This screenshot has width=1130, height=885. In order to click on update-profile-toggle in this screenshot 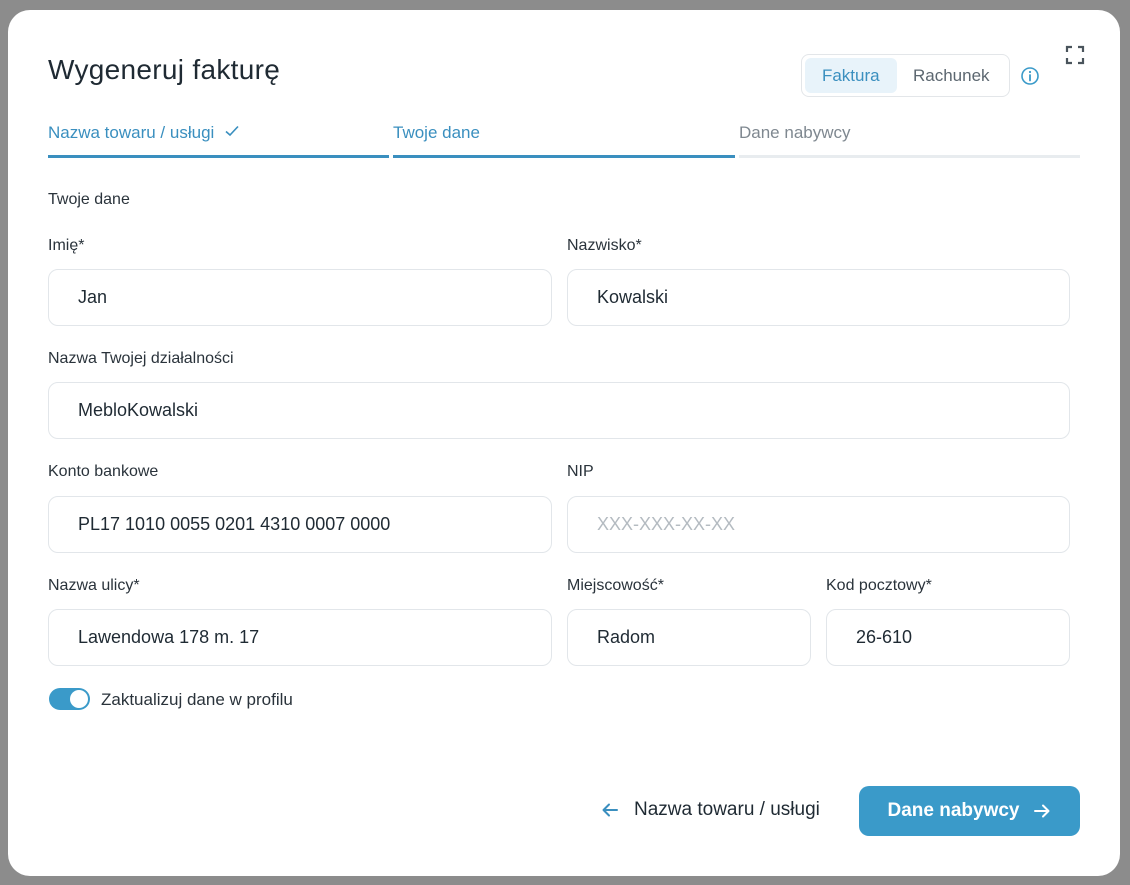, I will do `click(69, 699)`.